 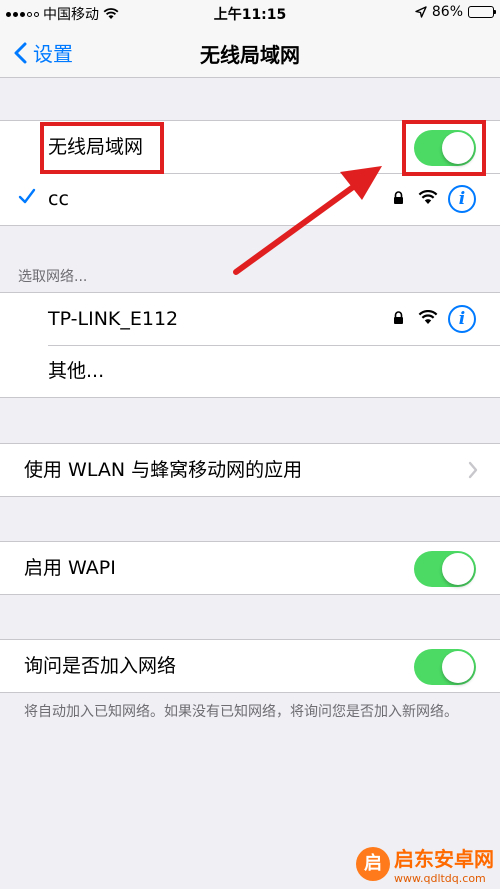 I want to click on watermark: 启 启东安卓网 www.qdltdq.com, so click(x=425, y=864).